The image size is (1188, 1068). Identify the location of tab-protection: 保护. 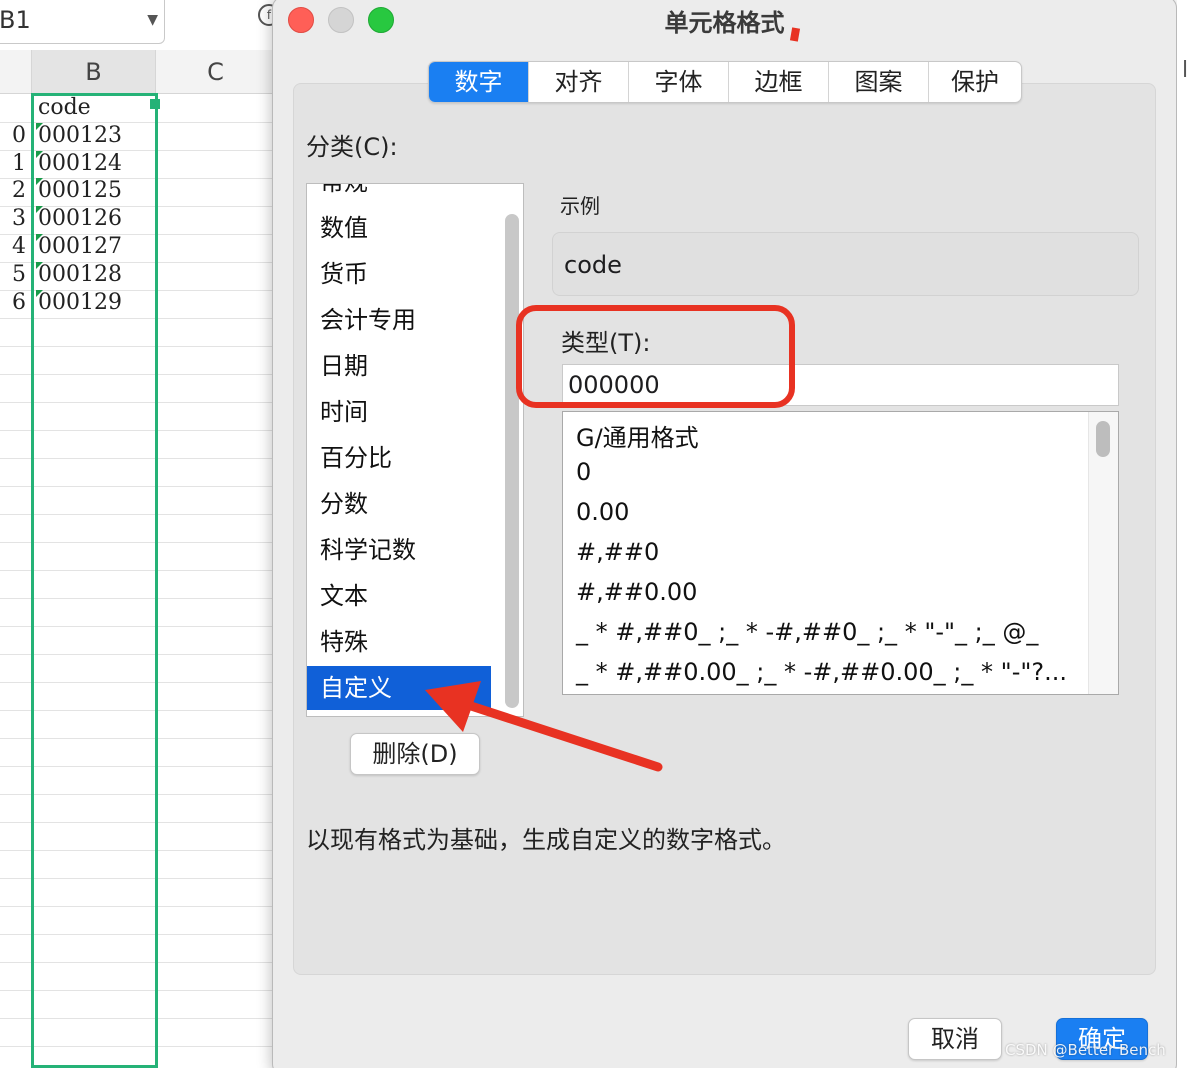
(975, 82).